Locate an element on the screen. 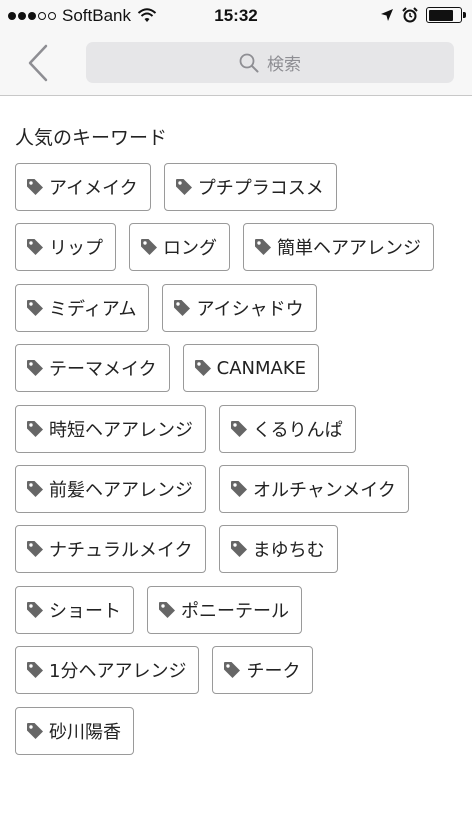 This screenshot has height=839, width=472. search-input: 検索 is located at coordinates (270, 62).